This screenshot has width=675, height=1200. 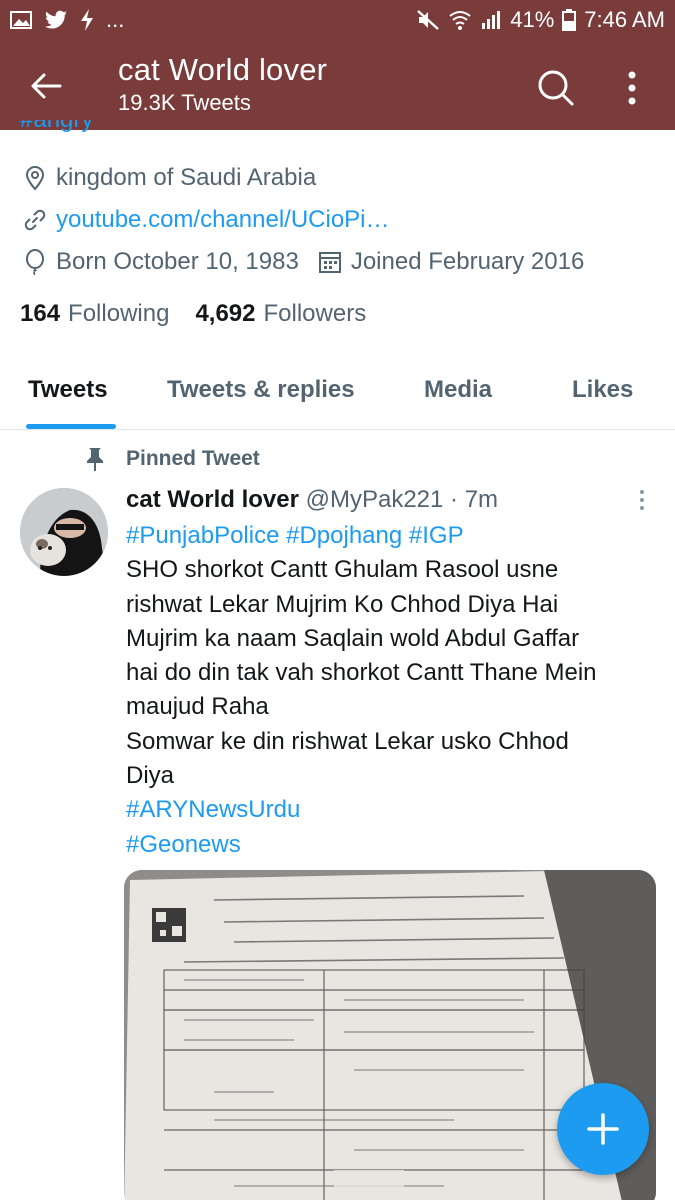 I want to click on plus-icon, so click(x=603, y=1129).